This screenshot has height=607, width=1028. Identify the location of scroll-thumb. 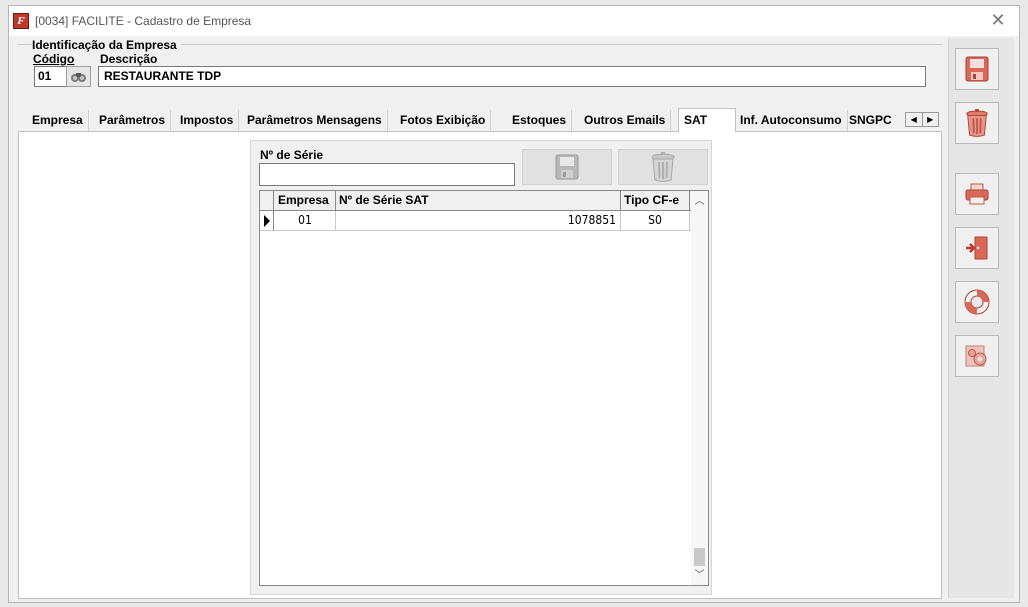
(699, 557).